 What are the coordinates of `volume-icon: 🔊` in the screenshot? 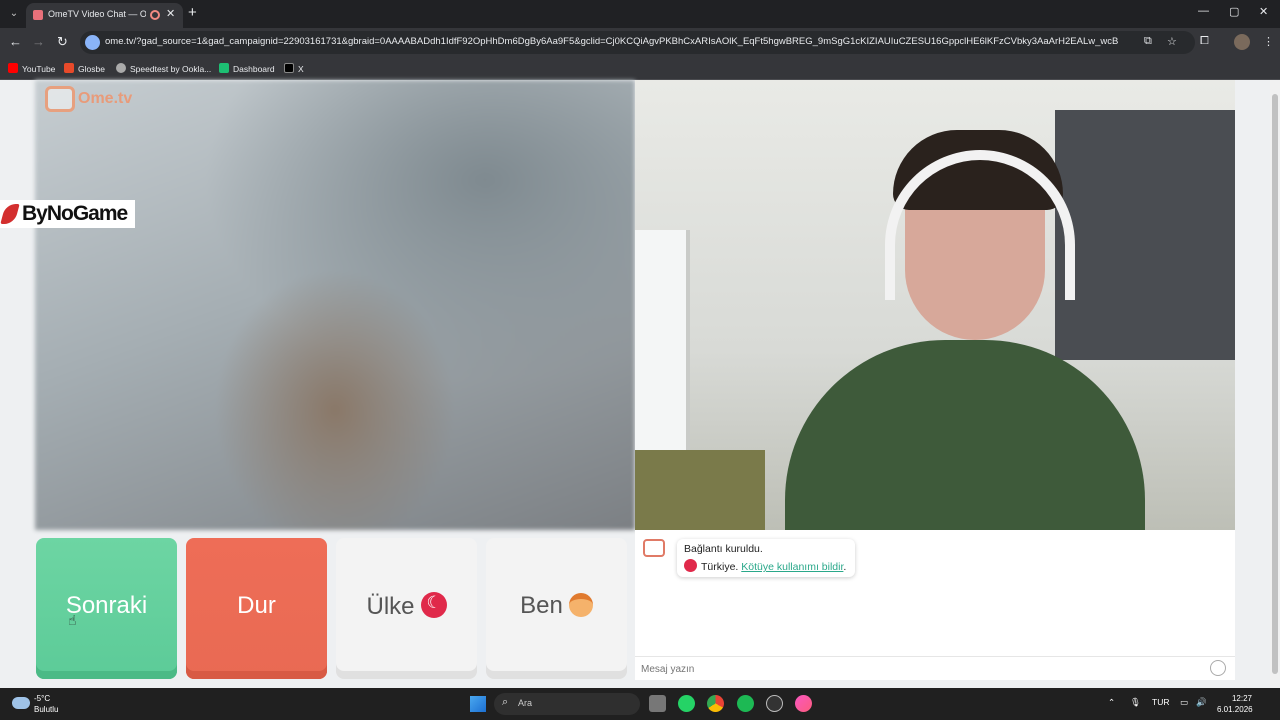 It's located at (1201, 702).